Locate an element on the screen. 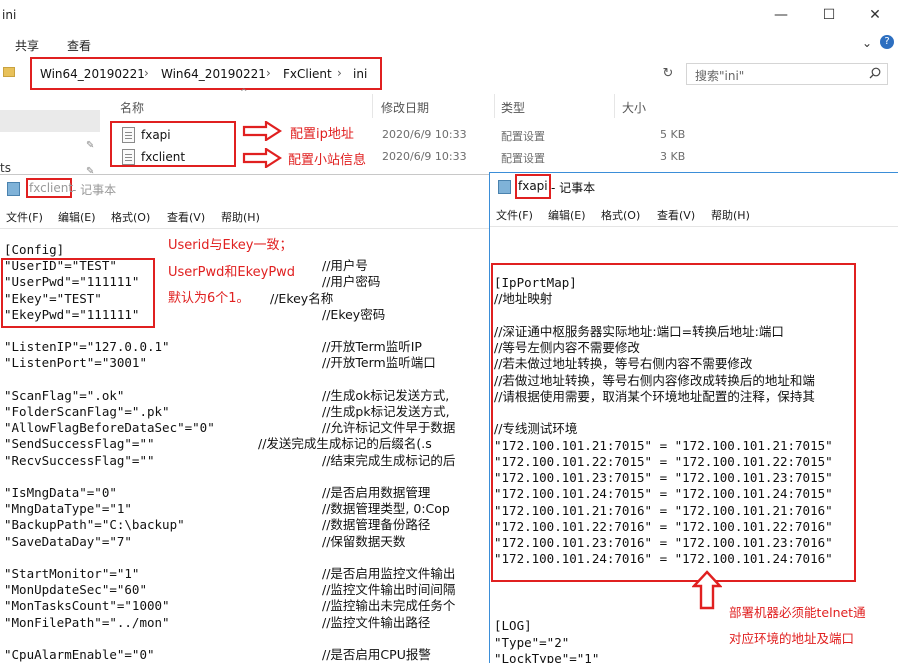 The height and width of the screenshot is (663, 898). search-placeholder: 搜索"ini" is located at coordinates (720, 76).